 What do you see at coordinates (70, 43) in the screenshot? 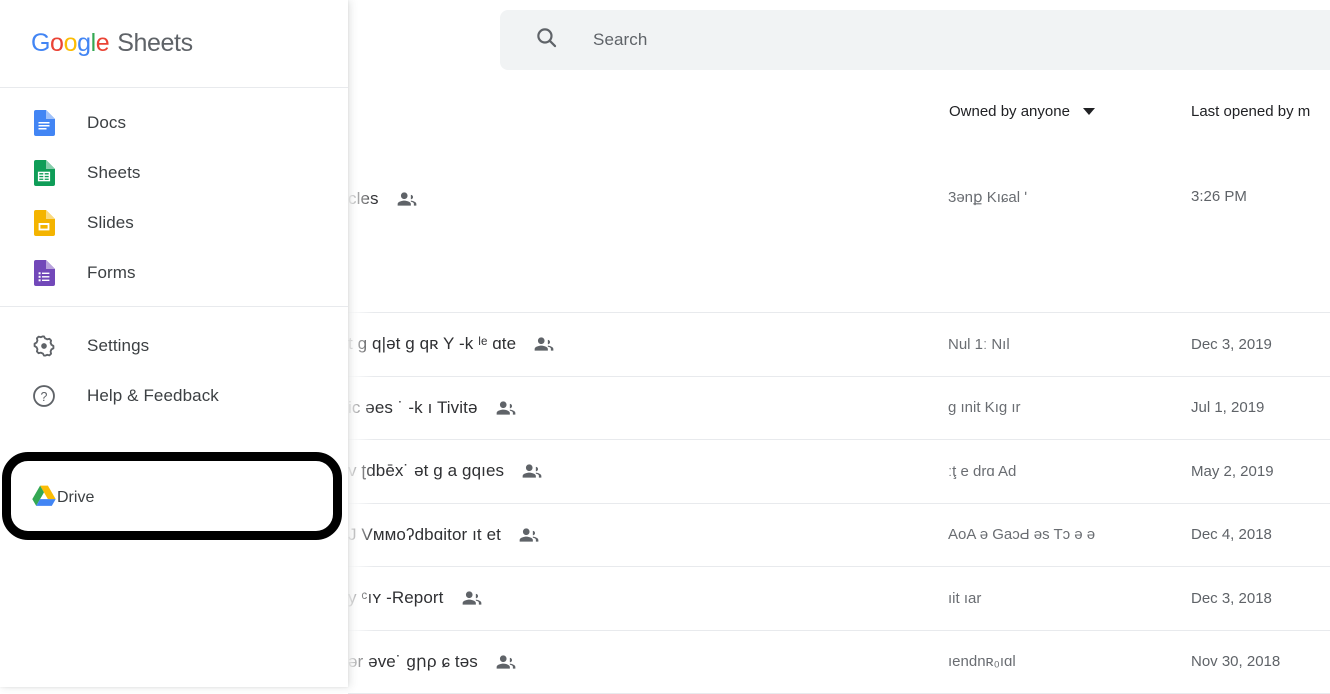
I see `google-logo: Google` at bounding box center [70, 43].